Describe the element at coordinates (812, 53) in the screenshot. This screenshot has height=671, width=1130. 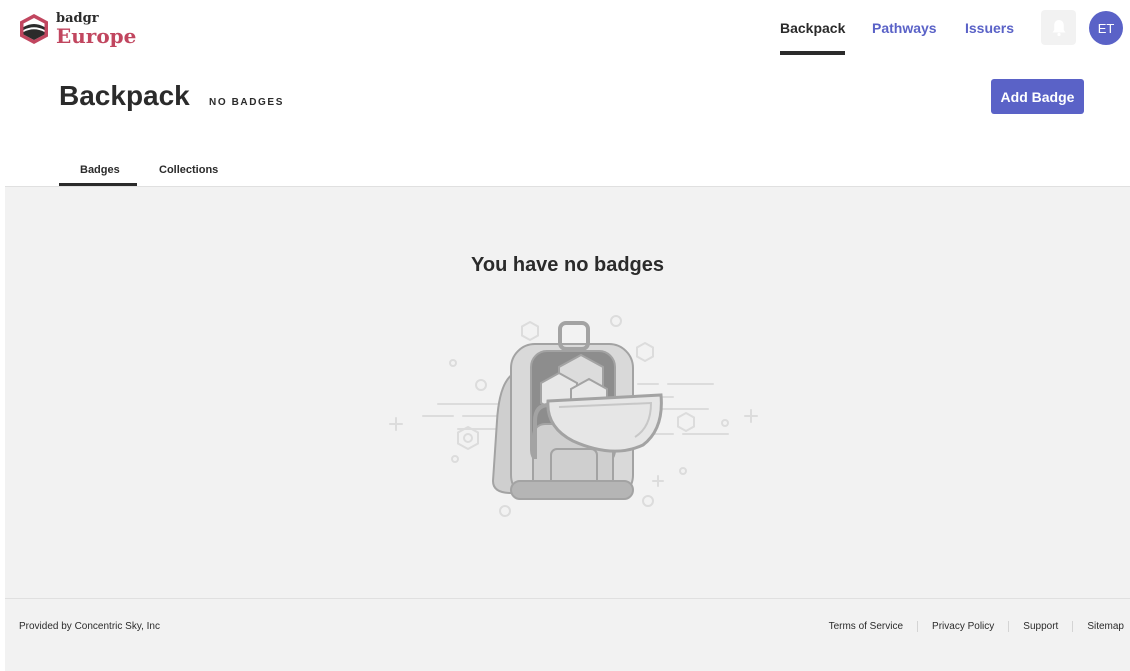
I see `nav-active-indicator` at that location.